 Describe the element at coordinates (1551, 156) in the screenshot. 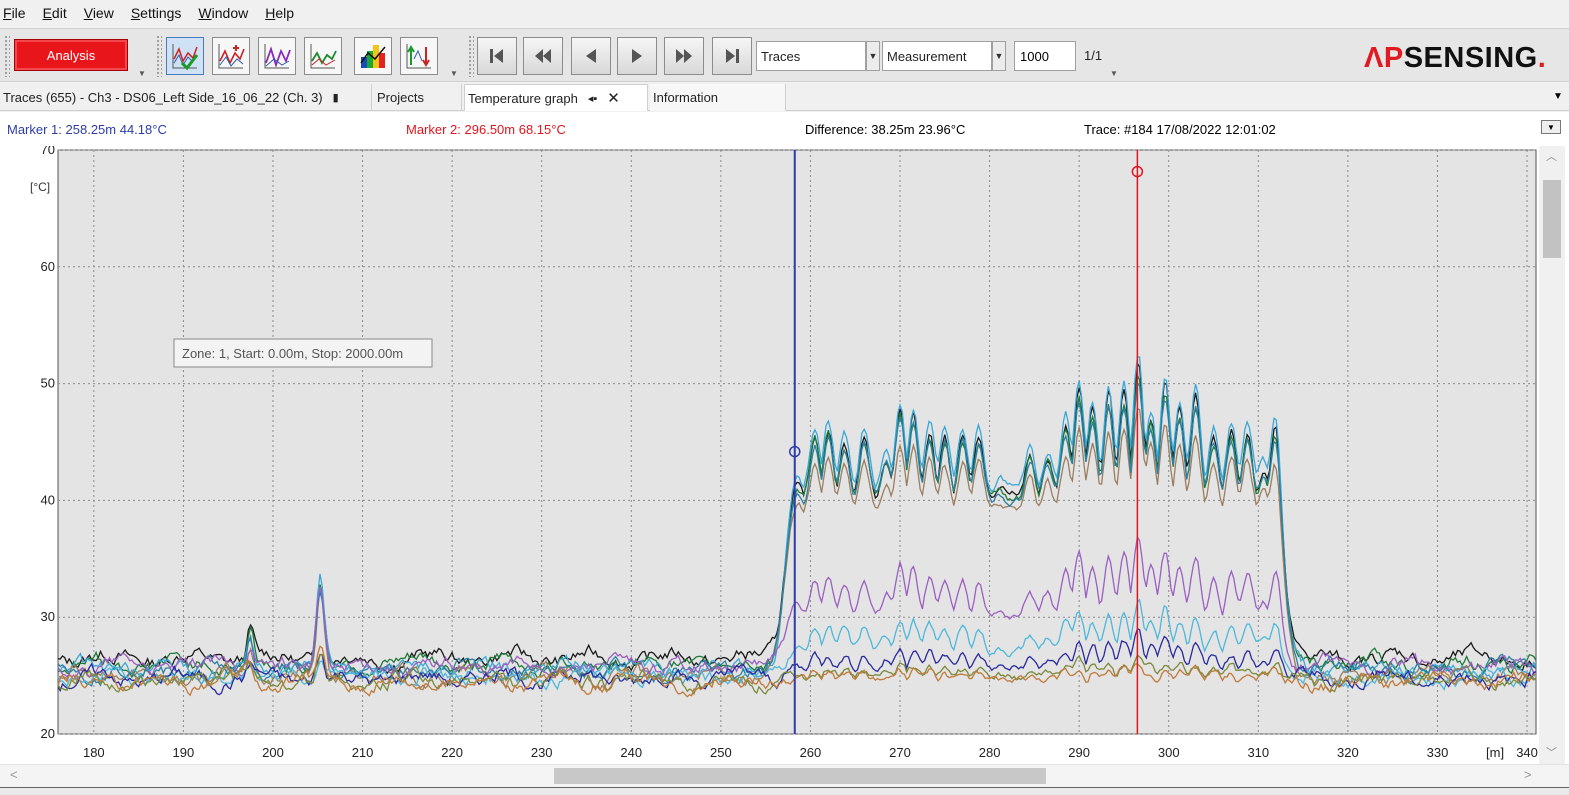

I see `scroll-up-icon: ︿` at that location.